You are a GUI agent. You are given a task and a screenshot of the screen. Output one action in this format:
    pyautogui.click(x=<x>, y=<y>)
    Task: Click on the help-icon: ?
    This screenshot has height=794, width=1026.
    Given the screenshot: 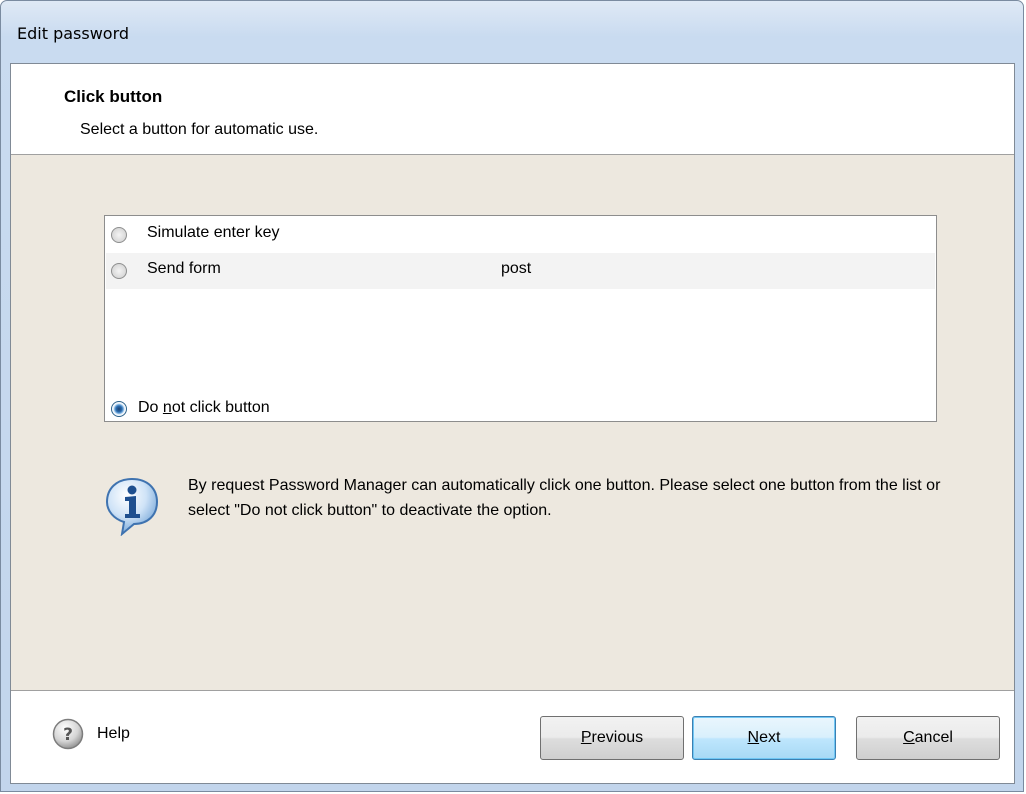 What is the action you would take?
    pyautogui.click(x=68, y=734)
    